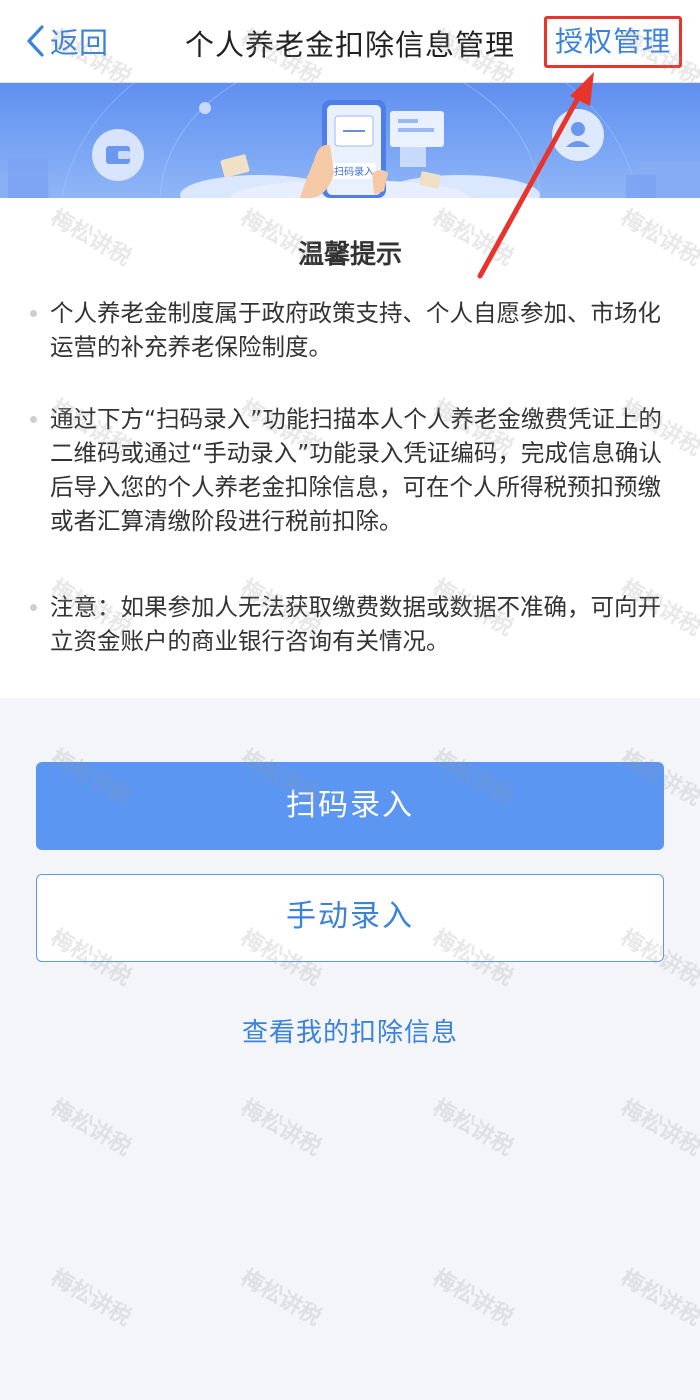 Image resolution: width=700 pixels, height=1400 pixels. I want to click on tip-item: 个人养老金制度属于政府政策支持、个人自愿参加、市场化运营的补充养老保险制度。, so click(346, 330).